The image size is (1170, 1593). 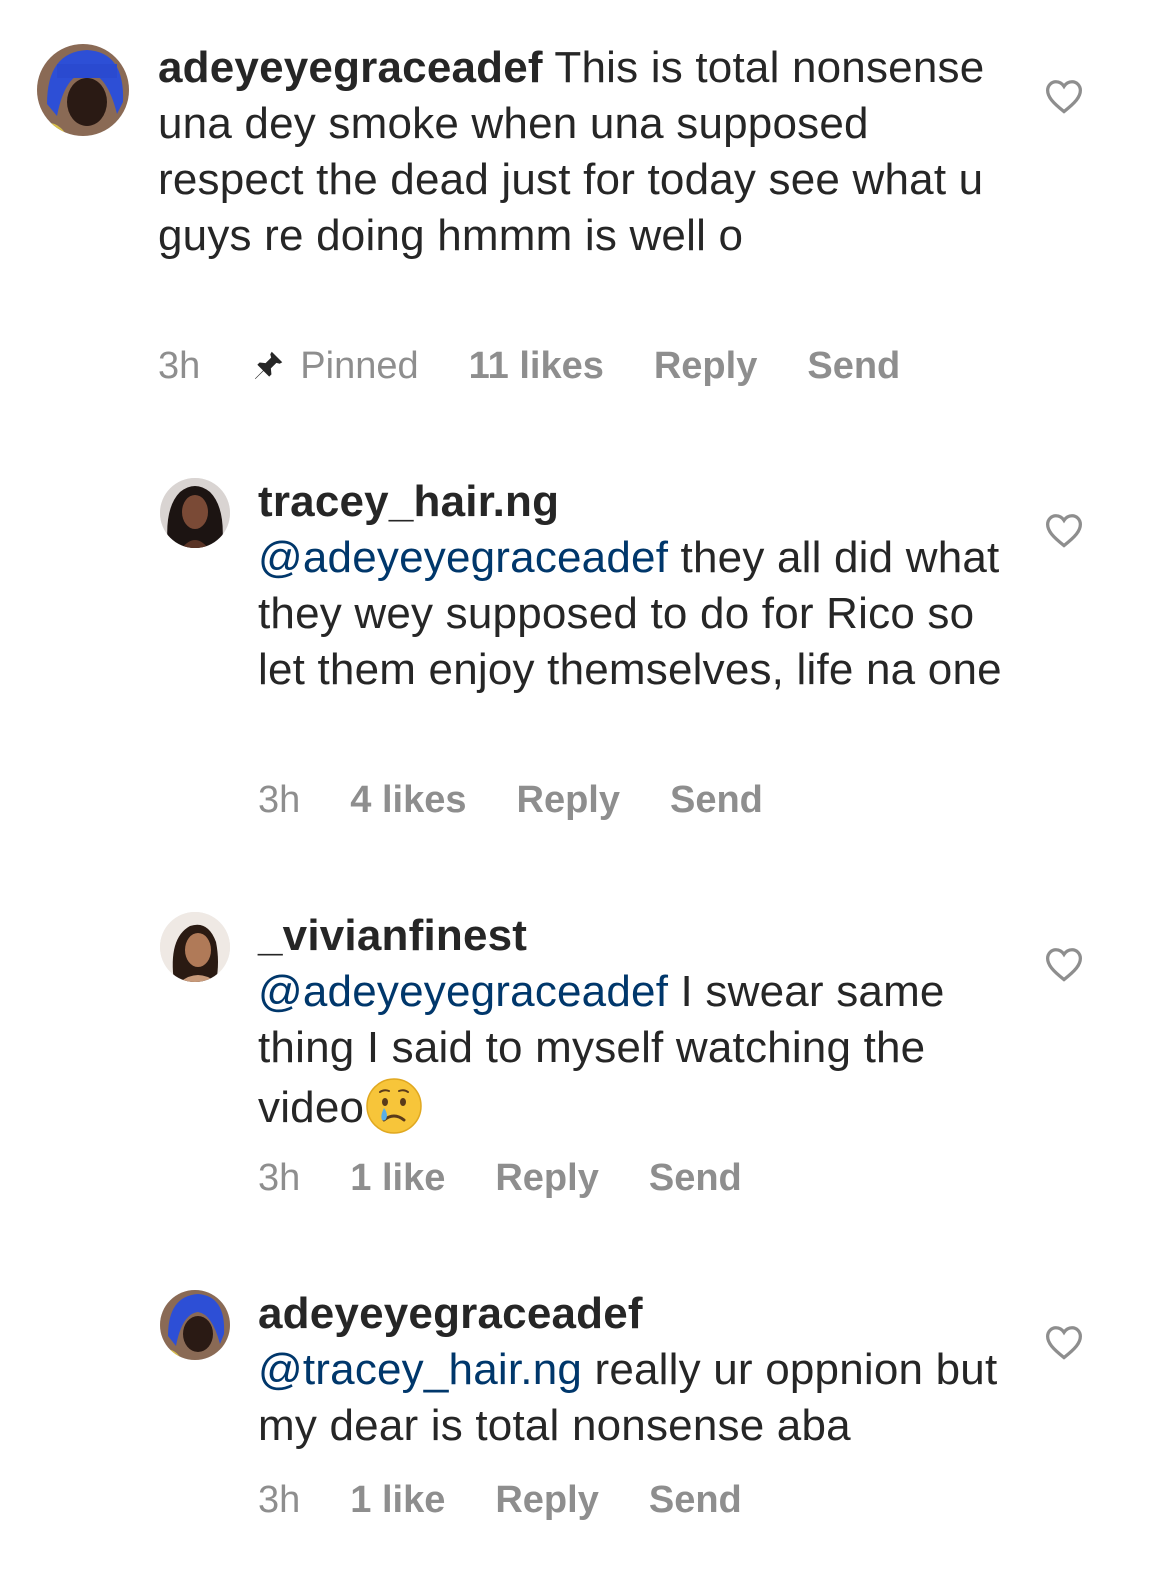 What do you see at coordinates (536, 366) in the screenshot?
I see `likes-count: 11 likes` at bounding box center [536, 366].